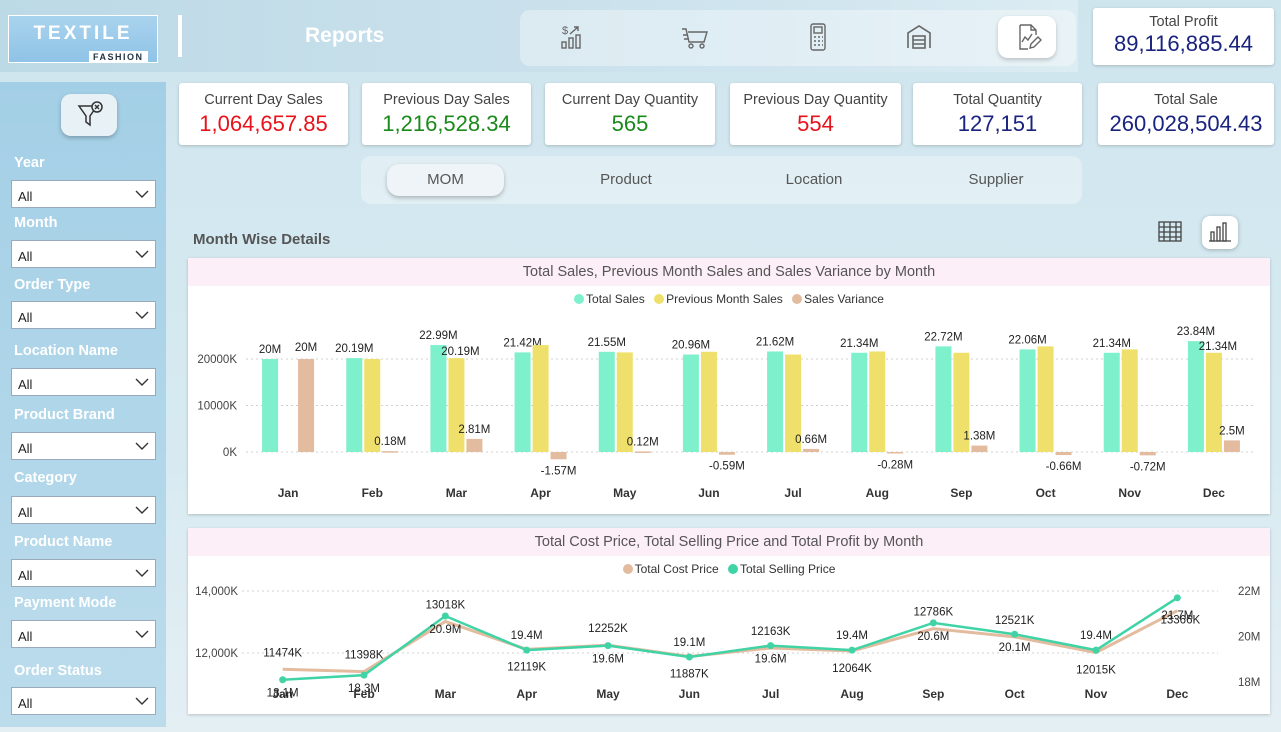  I want to click on data-label: -1.57M, so click(559, 471).